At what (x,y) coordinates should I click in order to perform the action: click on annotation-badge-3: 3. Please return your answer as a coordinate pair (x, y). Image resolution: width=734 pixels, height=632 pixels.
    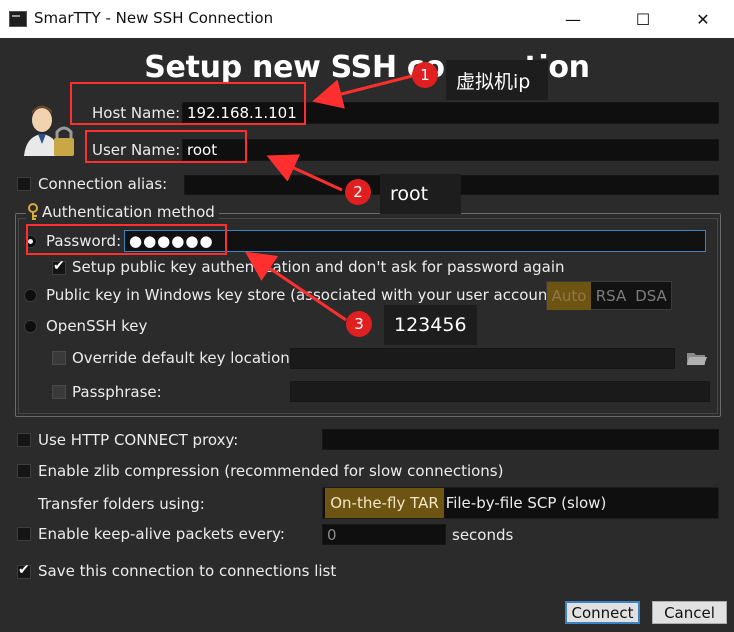
    Looking at the image, I should click on (359, 324).